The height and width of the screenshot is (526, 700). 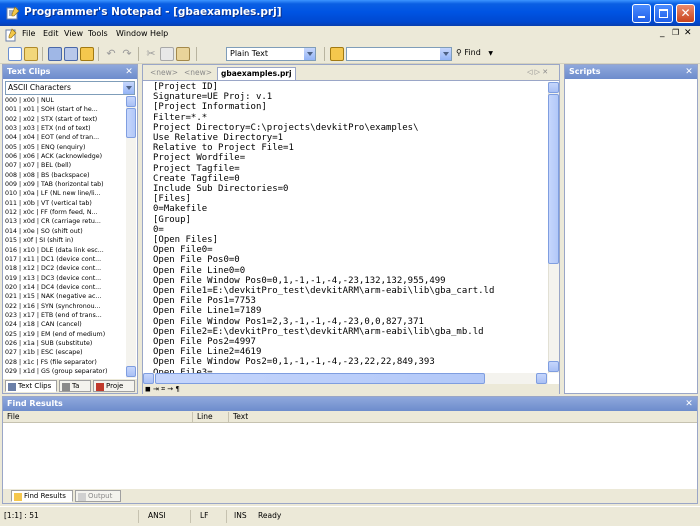 What do you see at coordinates (350, 148) in the screenshot?
I see `code-line: Relative to Project File=1` at bounding box center [350, 148].